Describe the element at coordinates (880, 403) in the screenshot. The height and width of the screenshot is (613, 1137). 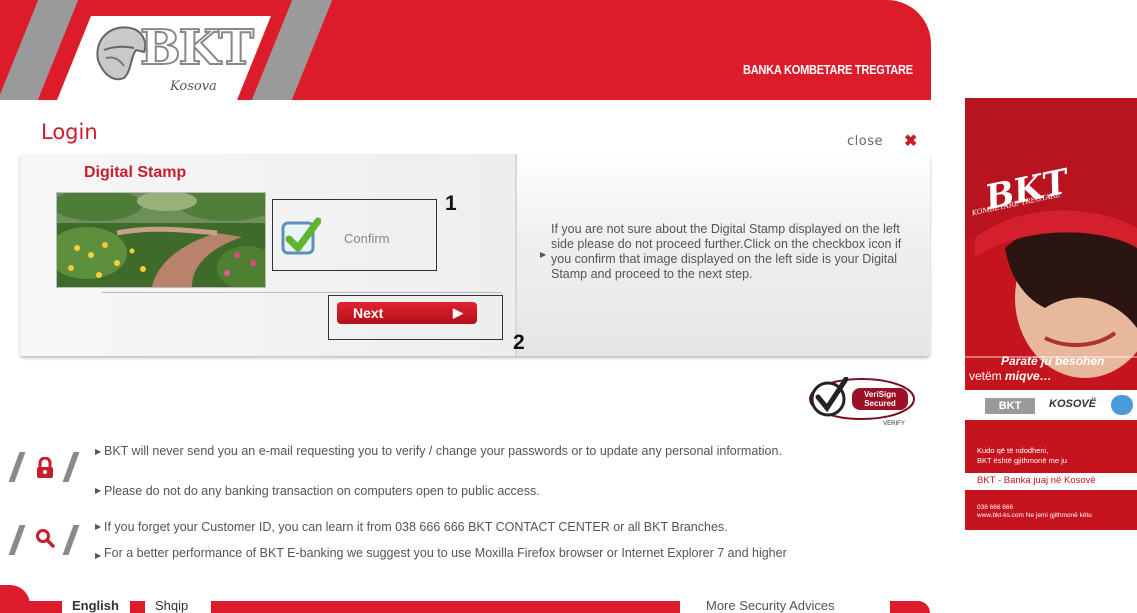
I see `verisign-line2: Secured` at that location.